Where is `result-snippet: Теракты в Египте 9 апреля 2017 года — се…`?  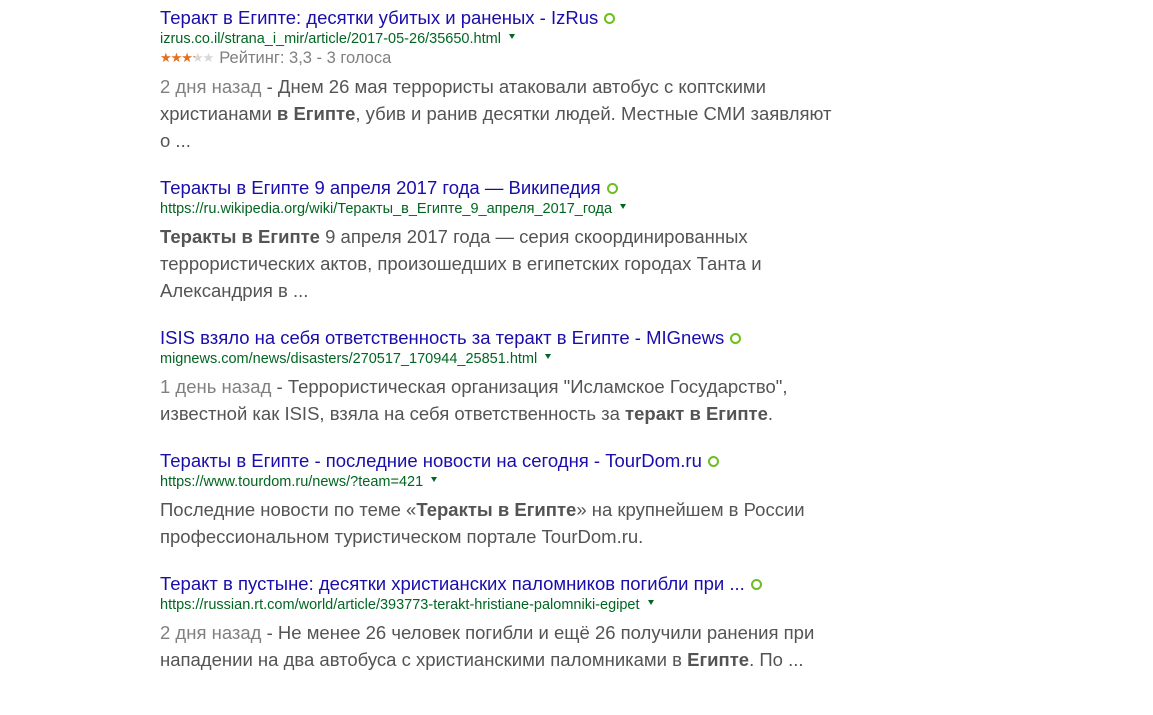 result-snippet: Теракты в Египте 9 апреля 2017 года — се… is located at coordinates (500, 263).